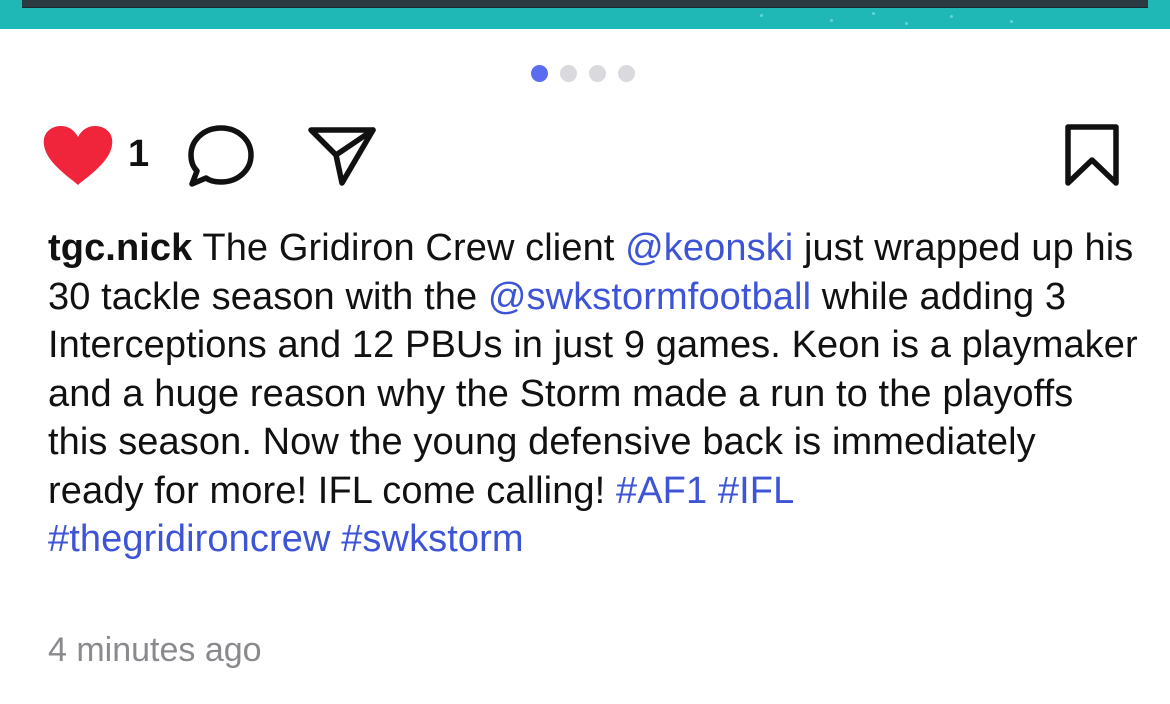 This screenshot has width=1170, height=704. I want to click on paper-plane-icon, so click(342, 155).